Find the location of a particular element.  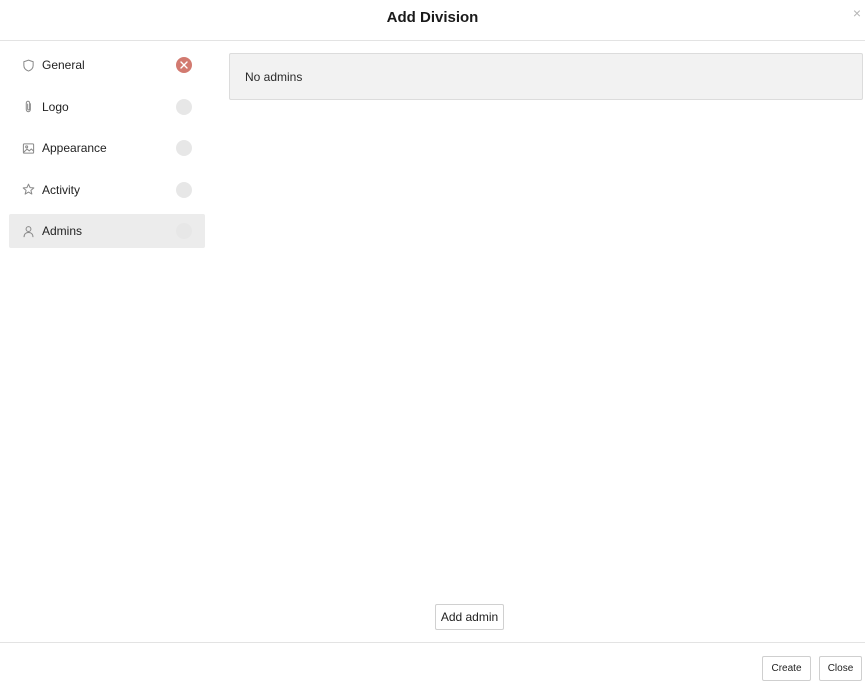

admins-panel: No admins is located at coordinates (546, 76).